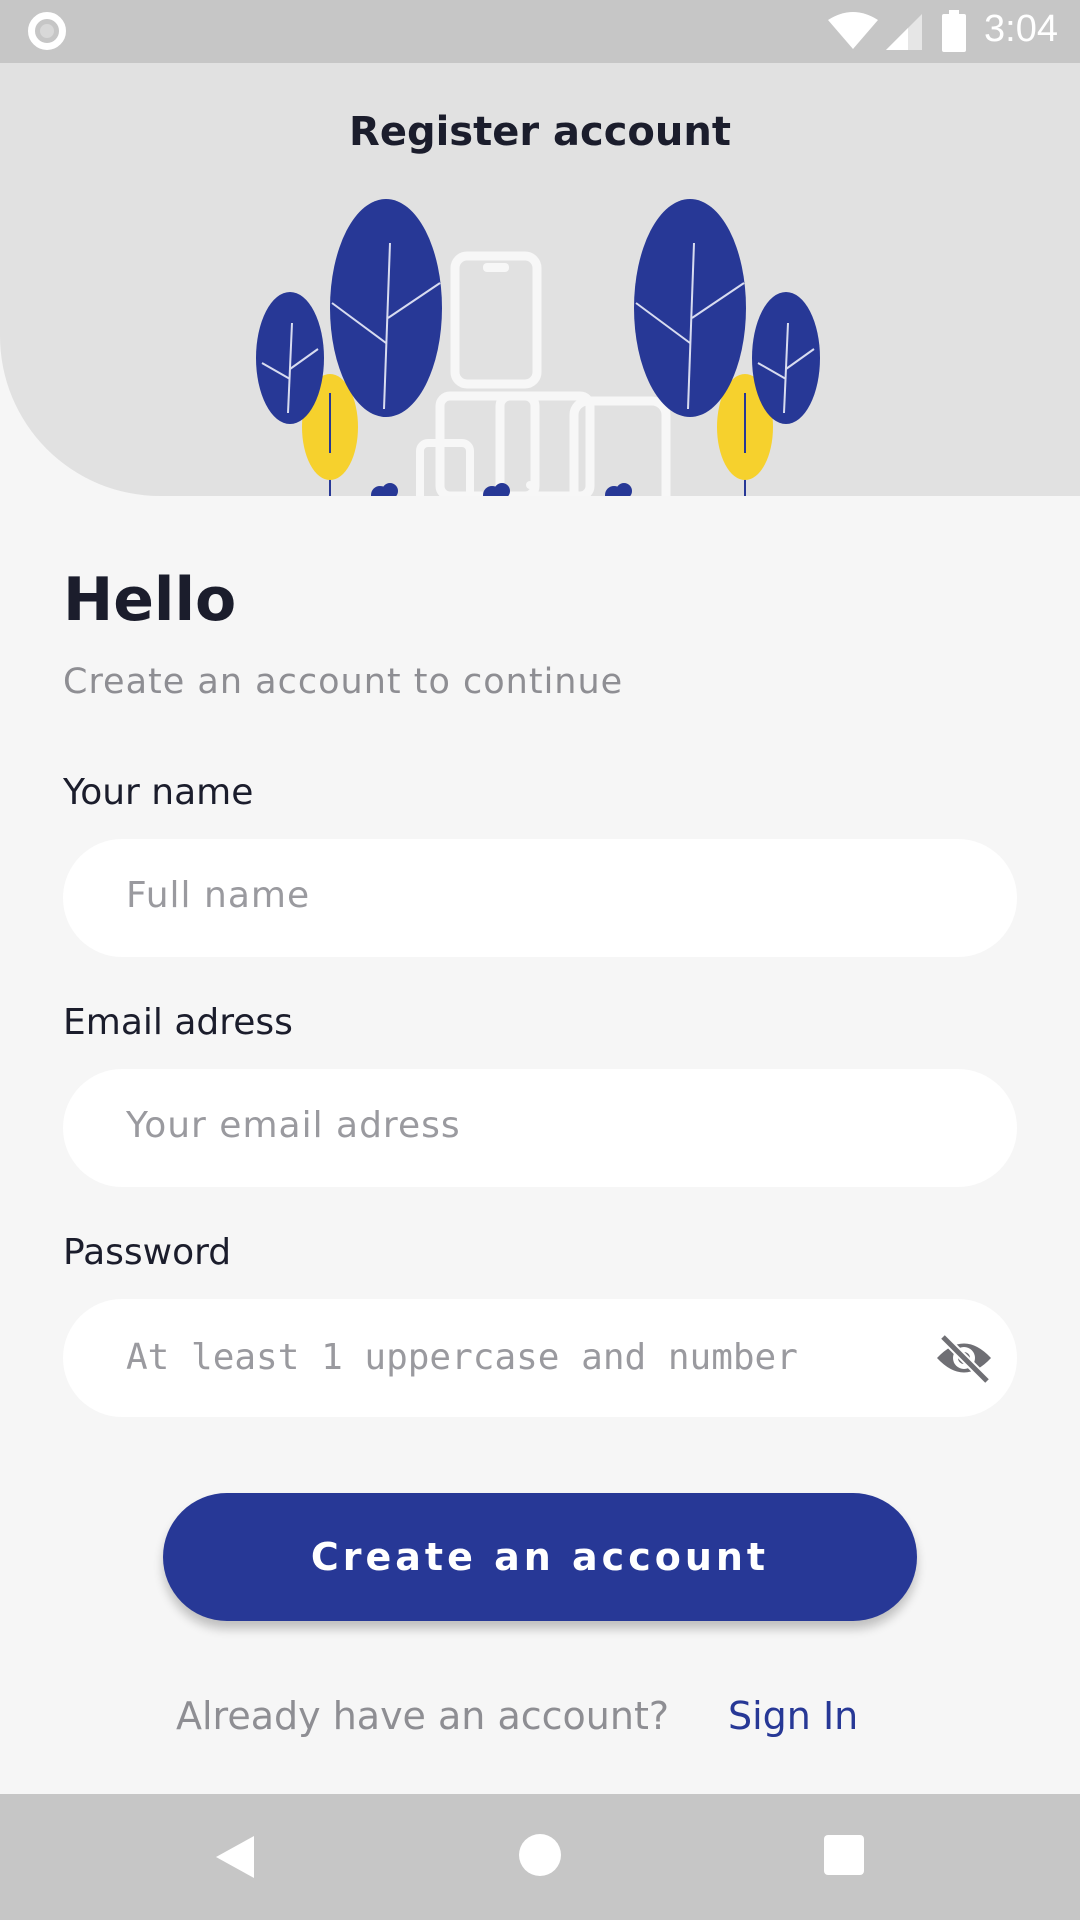 This screenshot has height=1920, width=1080. What do you see at coordinates (538, 347) in the screenshot?
I see `devices-and-trees-illustration` at bounding box center [538, 347].